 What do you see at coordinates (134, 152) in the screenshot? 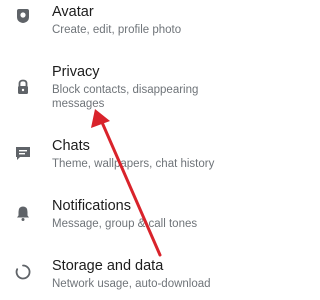
I see `settings-item-chats: Chats Theme, wallpapers, chat history` at bounding box center [134, 152].